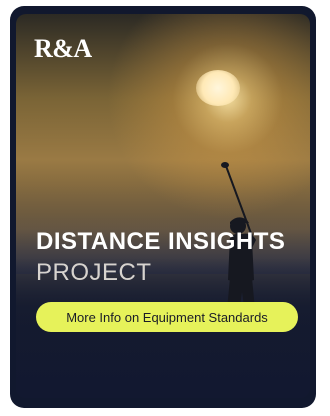 This screenshot has width=330, height=416. What do you see at coordinates (167, 317) in the screenshot?
I see `equipment-standards-button: More Info on Equipment Standards` at bounding box center [167, 317].